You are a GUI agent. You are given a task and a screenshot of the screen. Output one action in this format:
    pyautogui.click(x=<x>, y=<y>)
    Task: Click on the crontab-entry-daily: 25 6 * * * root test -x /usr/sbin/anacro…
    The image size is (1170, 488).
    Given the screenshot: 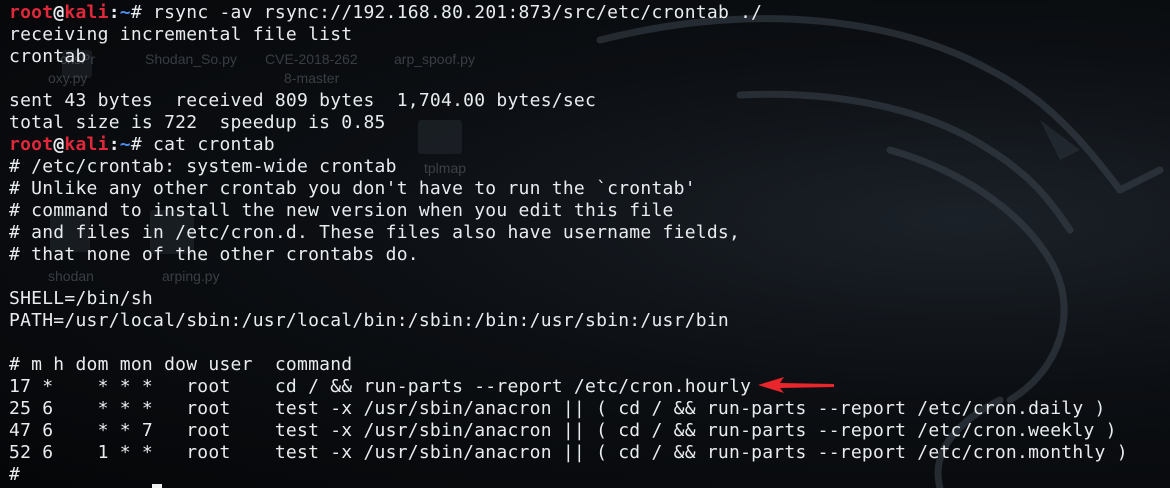 What is the action you would take?
    pyautogui.click(x=557, y=408)
    